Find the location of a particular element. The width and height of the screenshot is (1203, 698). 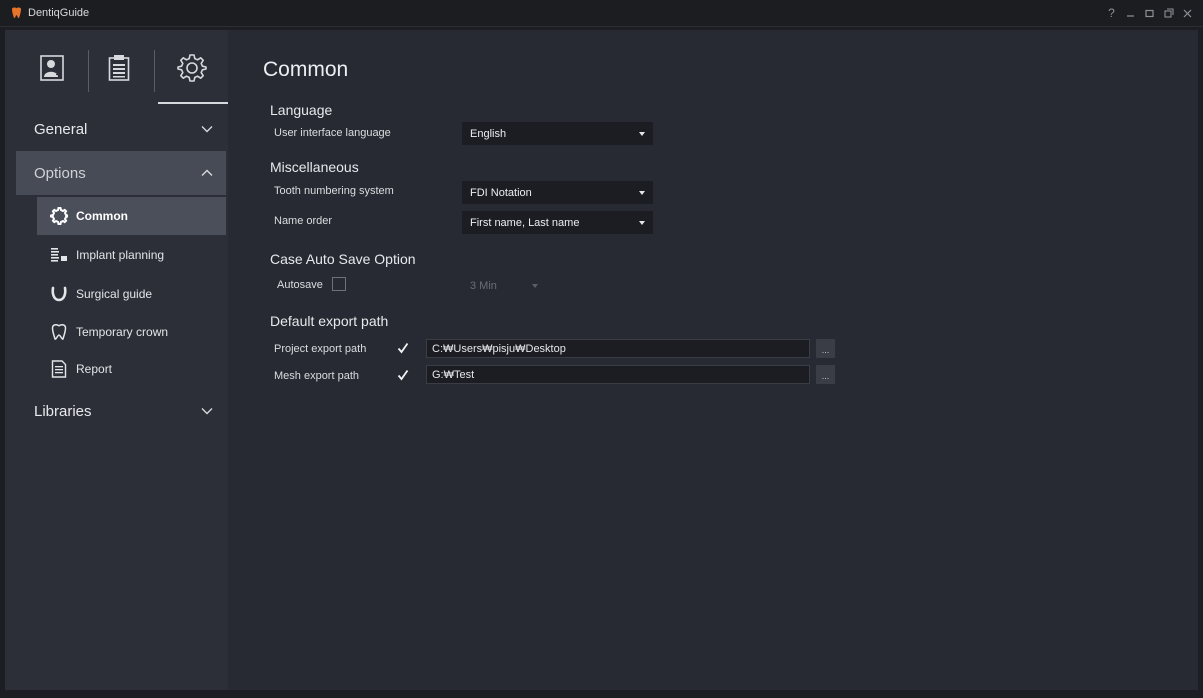

nav-item-surgical-guide: Surgical guide is located at coordinates (131, 294).